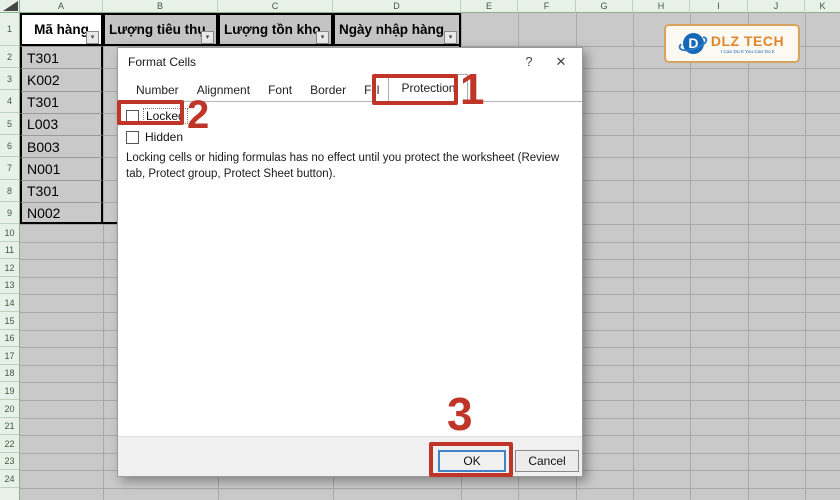 Image resolution: width=840 pixels, height=500 pixels. I want to click on cancel-button: Cancel, so click(547, 461).